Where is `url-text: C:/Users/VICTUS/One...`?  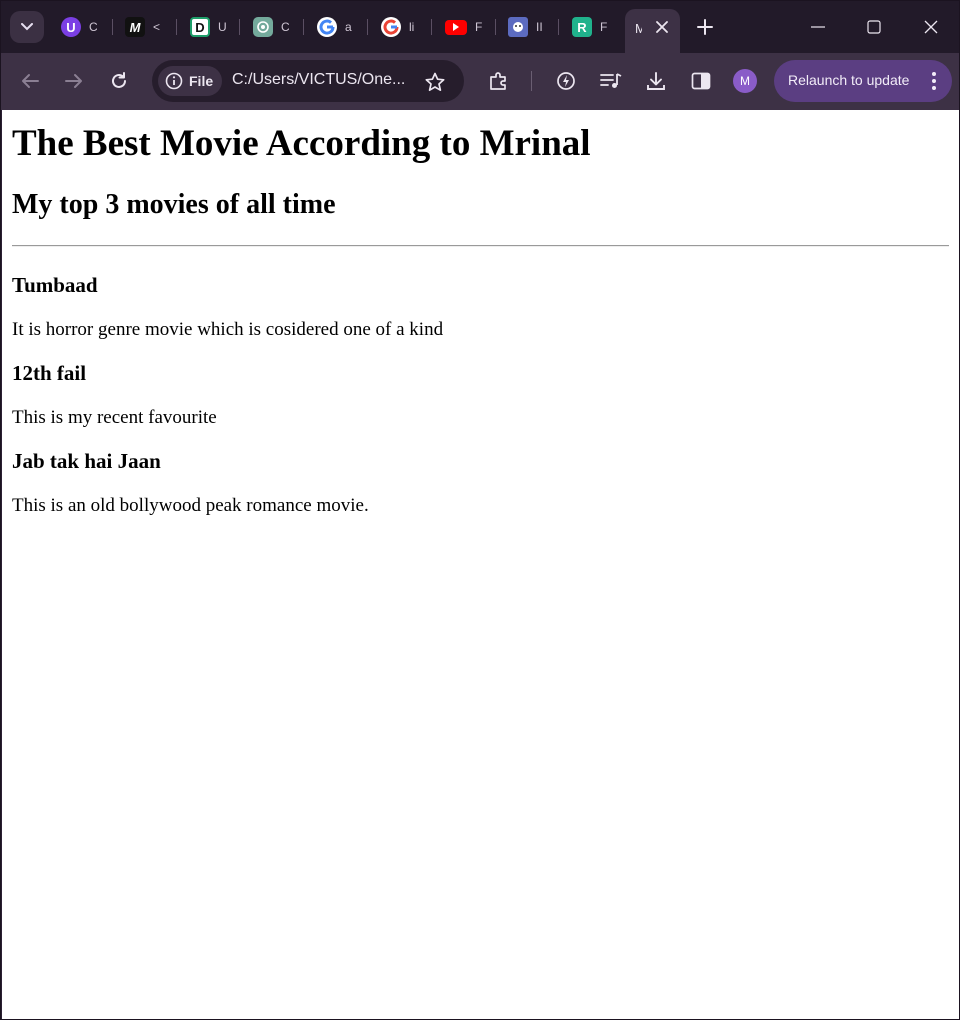 url-text: C:/Users/VICTUS/One... is located at coordinates (318, 80).